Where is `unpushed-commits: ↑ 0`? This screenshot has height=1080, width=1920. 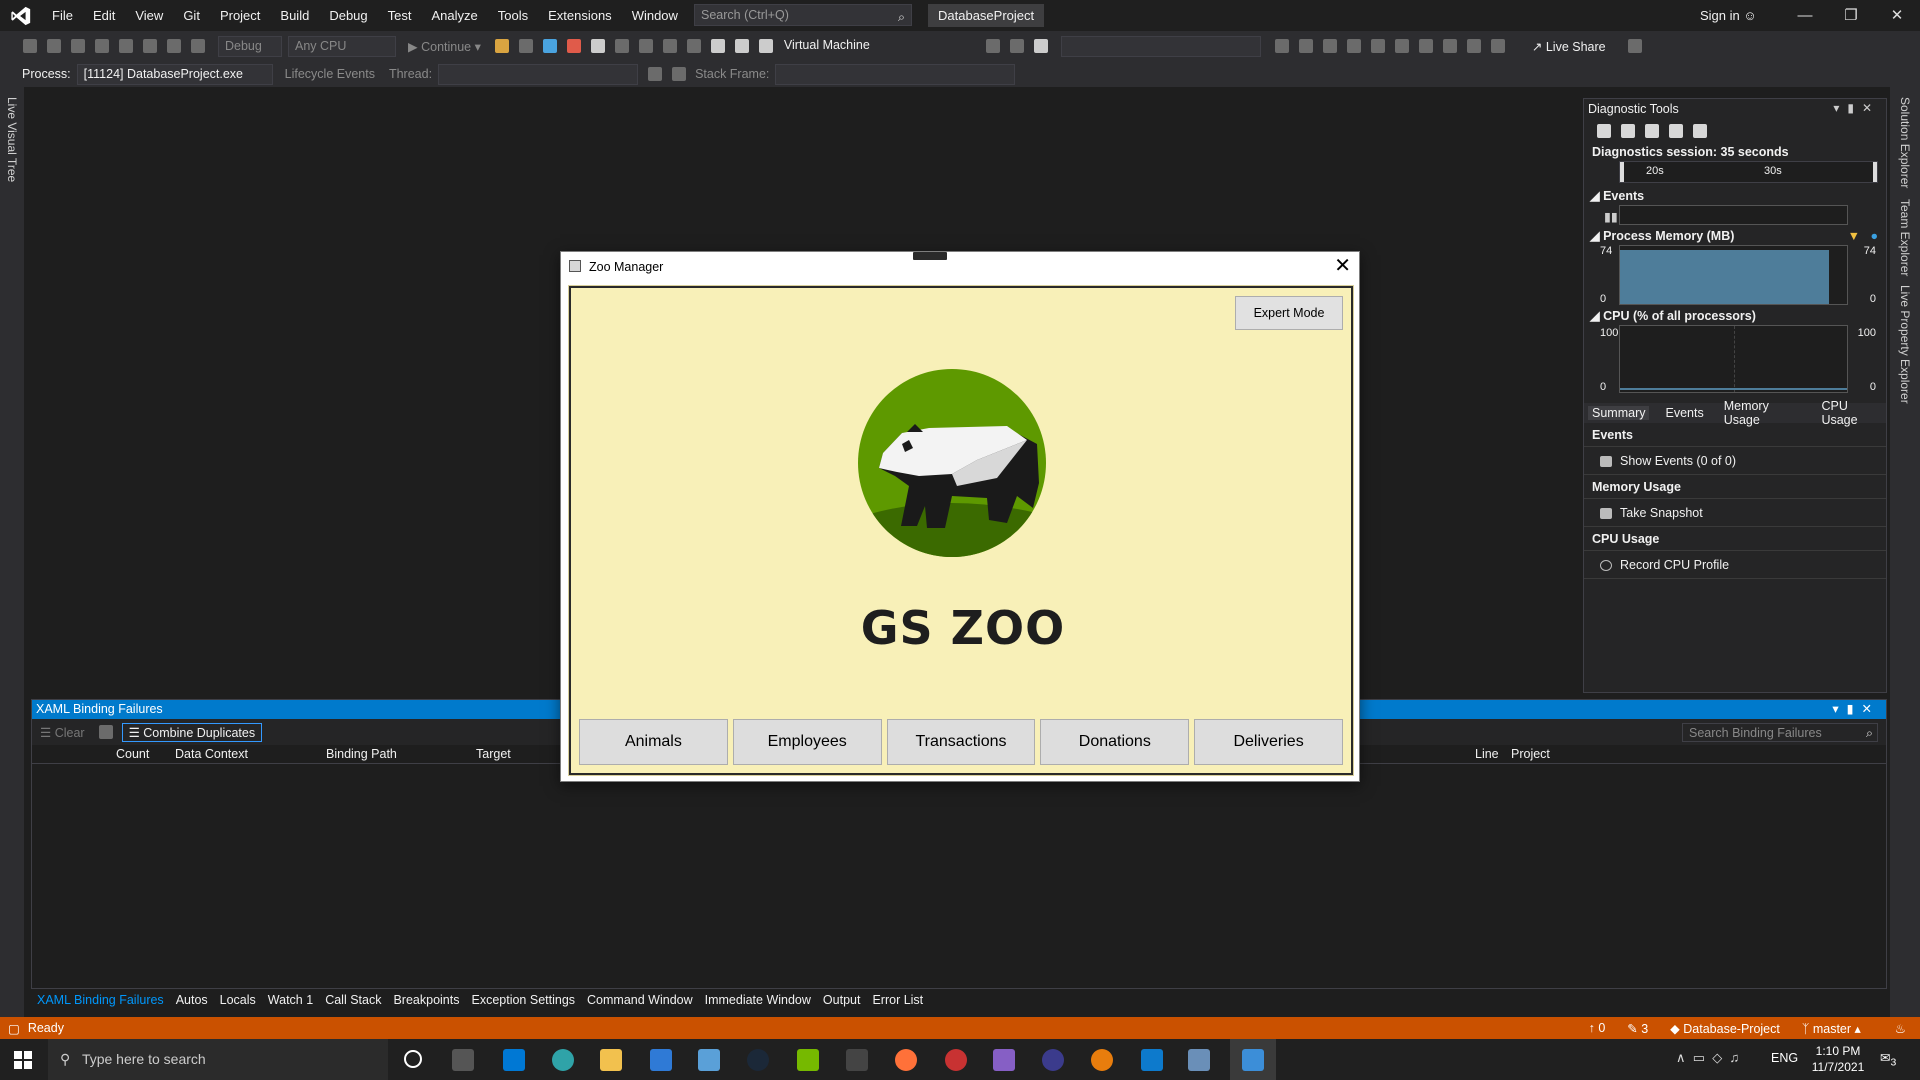 unpushed-commits: ↑ 0 is located at coordinates (1597, 1028).